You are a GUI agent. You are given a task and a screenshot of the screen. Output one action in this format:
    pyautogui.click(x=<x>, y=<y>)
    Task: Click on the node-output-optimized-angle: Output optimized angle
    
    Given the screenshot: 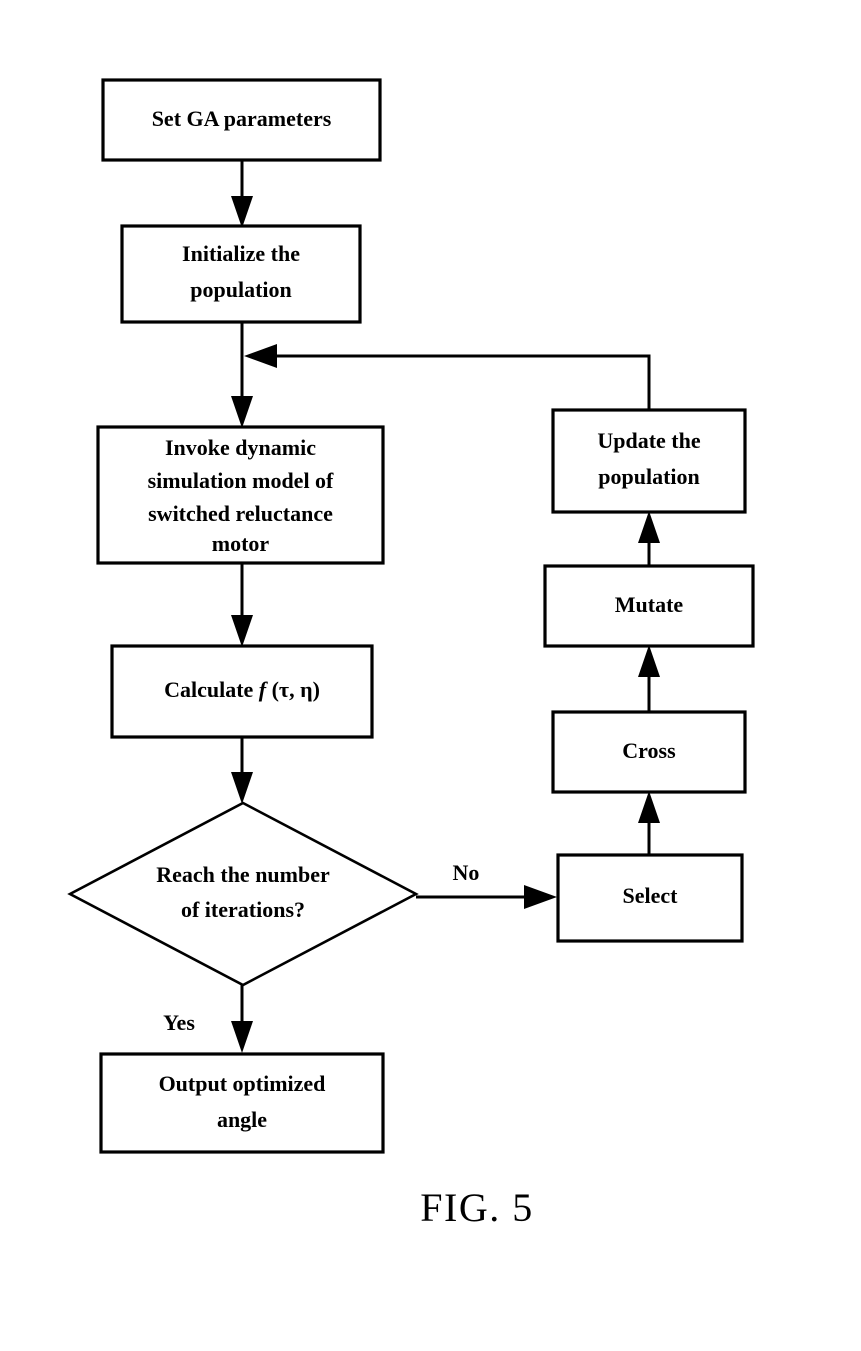 What is the action you would take?
    pyautogui.click(x=242, y=1103)
    